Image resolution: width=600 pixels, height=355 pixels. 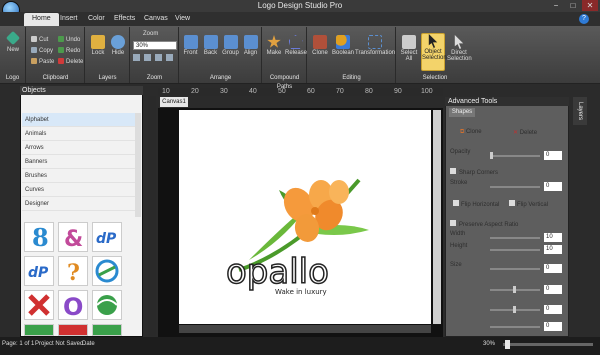 I want to click on new-button: New, so click(x=13, y=41).